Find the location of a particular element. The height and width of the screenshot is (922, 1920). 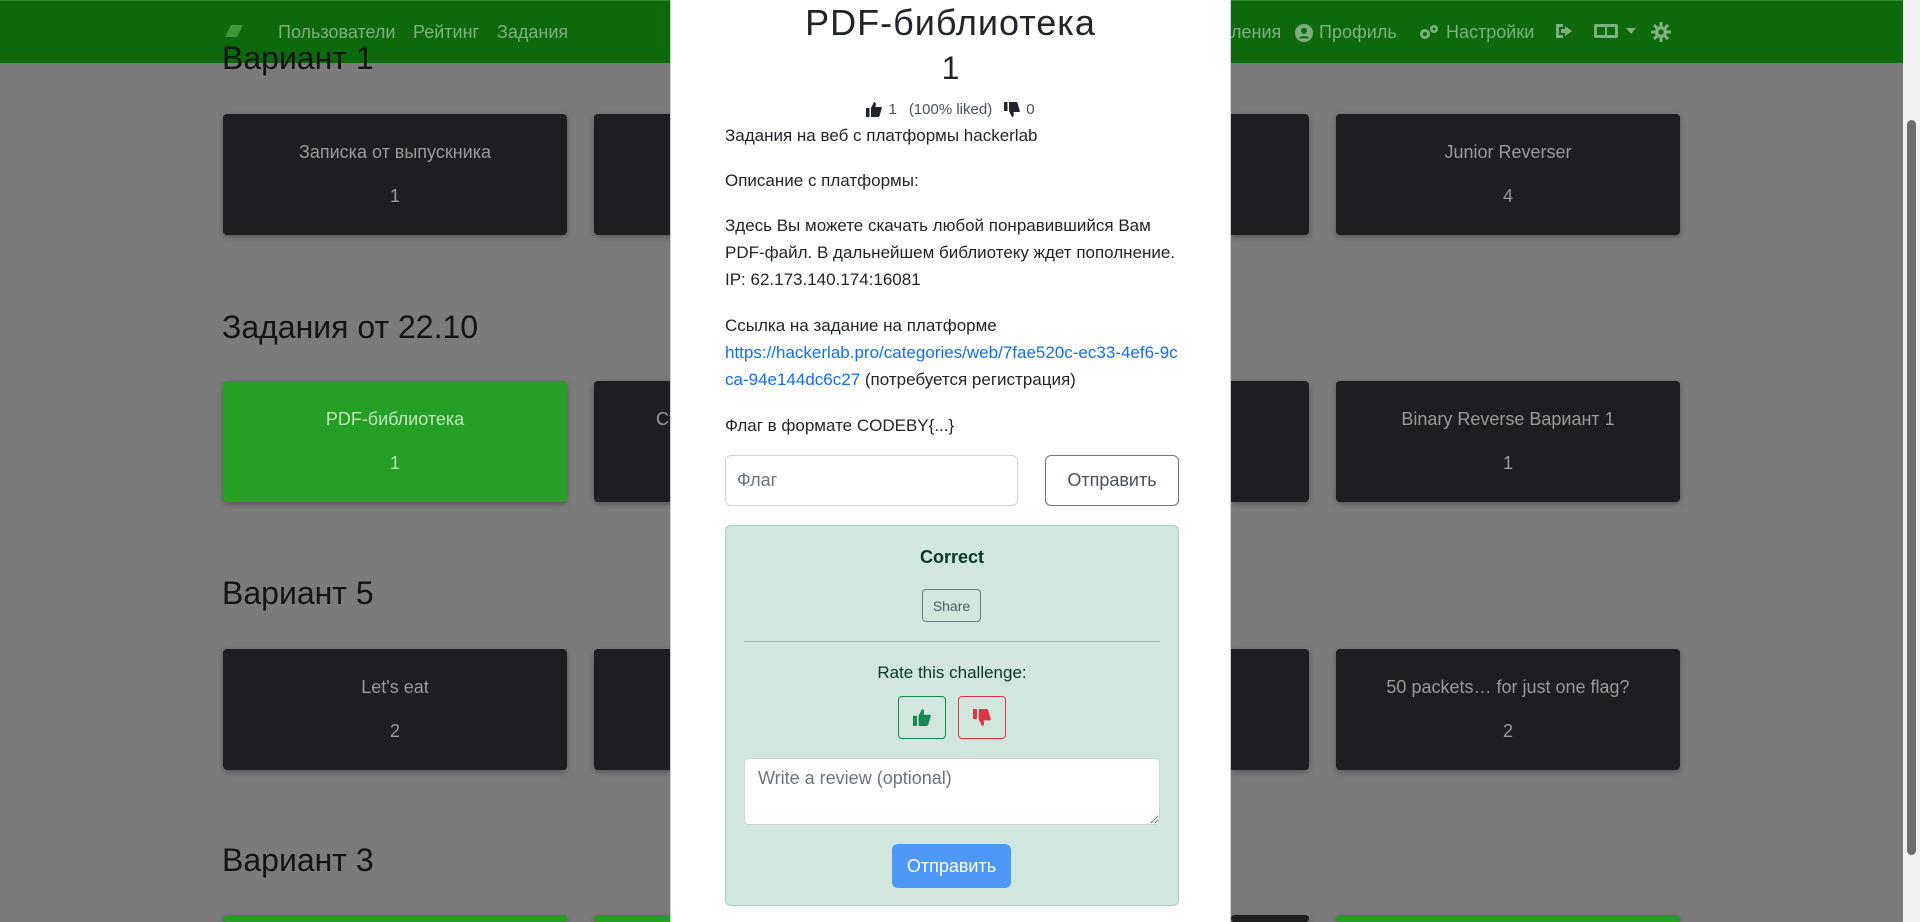

section-title: Задания от 22.10 is located at coordinates (350, 327).